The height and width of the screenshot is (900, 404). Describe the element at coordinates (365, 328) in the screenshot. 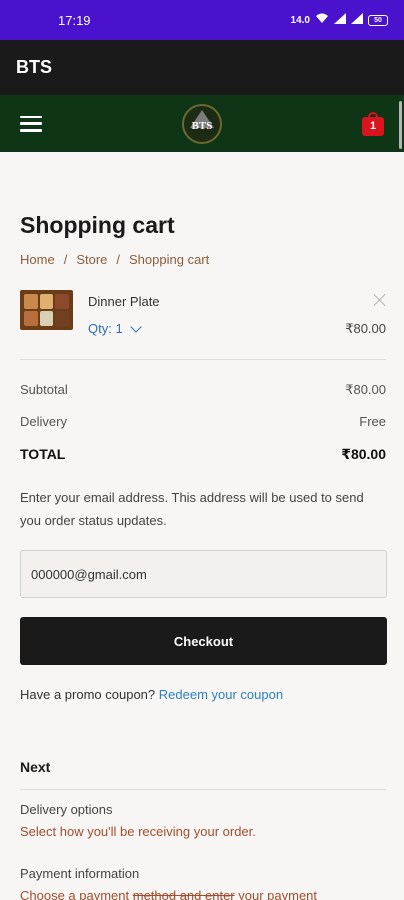

I see `product-price: ₹80.00` at that location.